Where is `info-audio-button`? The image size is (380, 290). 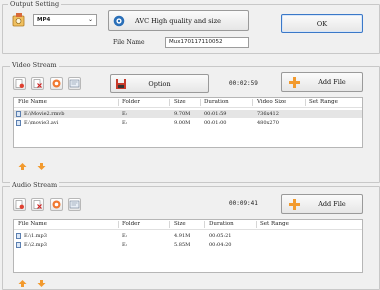 info-audio-button is located at coordinates (74, 204).